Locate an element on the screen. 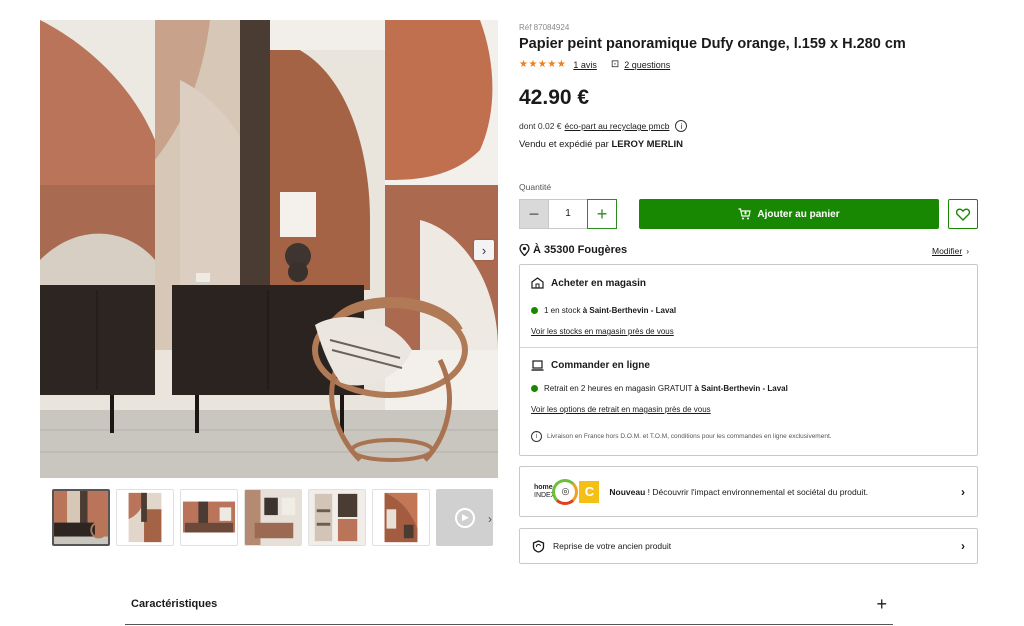  thumbnail-strip: ▶ is located at coordinates (272, 517).